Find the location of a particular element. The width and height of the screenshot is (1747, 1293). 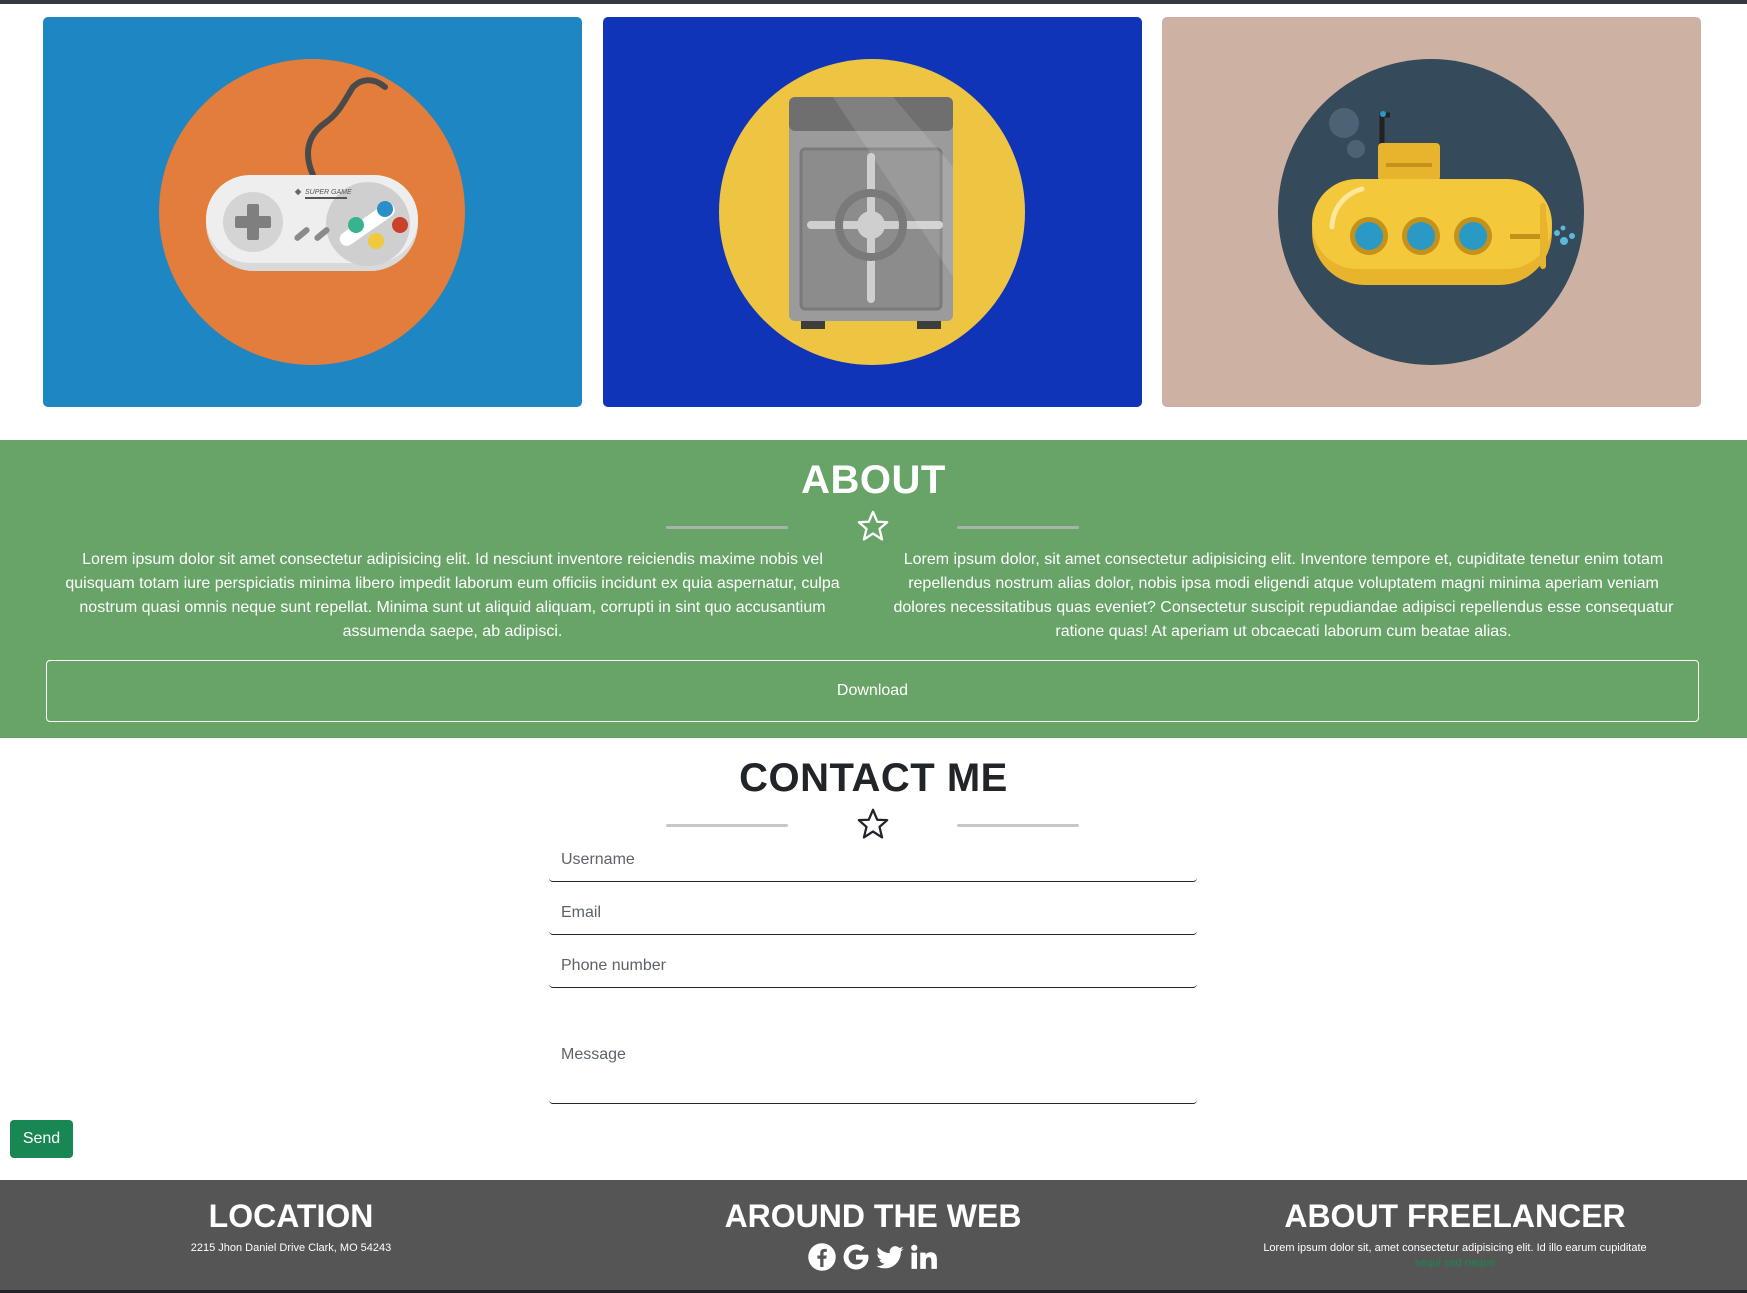

top-bar is located at coordinates (873, 2).